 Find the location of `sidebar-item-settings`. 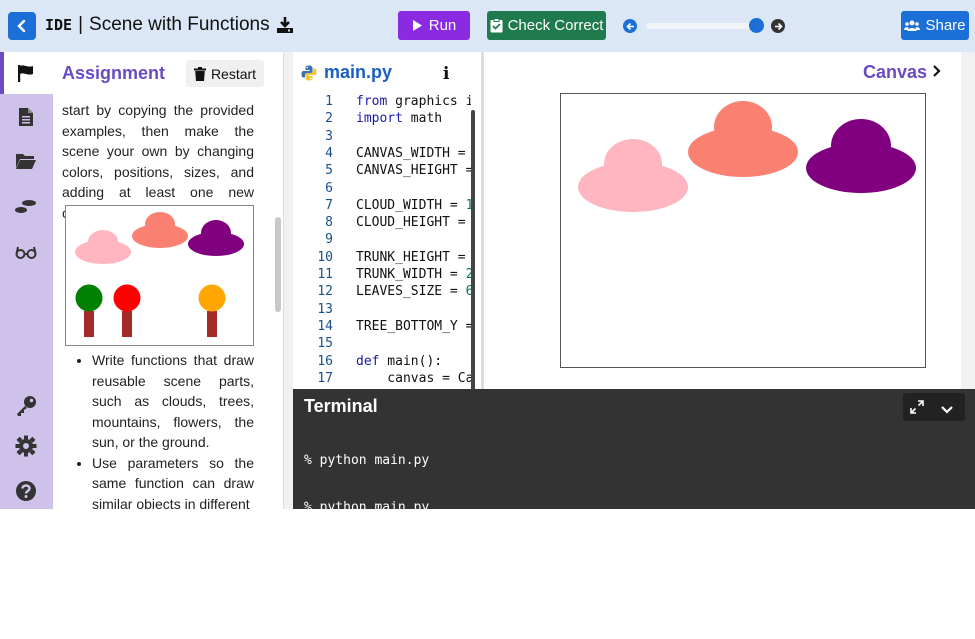

sidebar-item-settings is located at coordinates (26, 446).